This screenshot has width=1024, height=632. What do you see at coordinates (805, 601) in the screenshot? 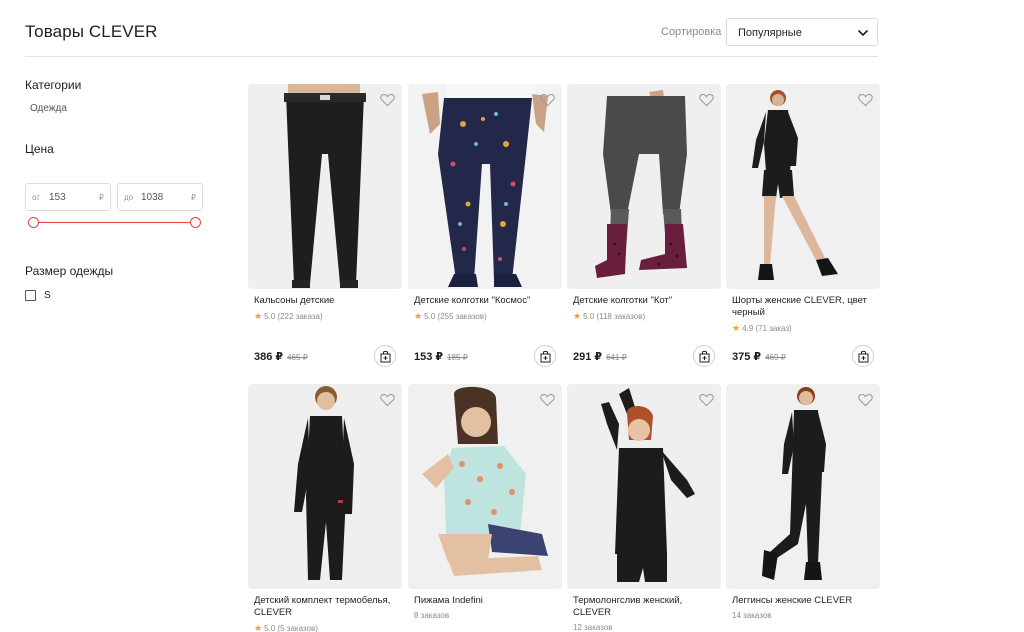
I see `product-name: Леггинсы женские CLEVER` at bounding box center [805, 601].